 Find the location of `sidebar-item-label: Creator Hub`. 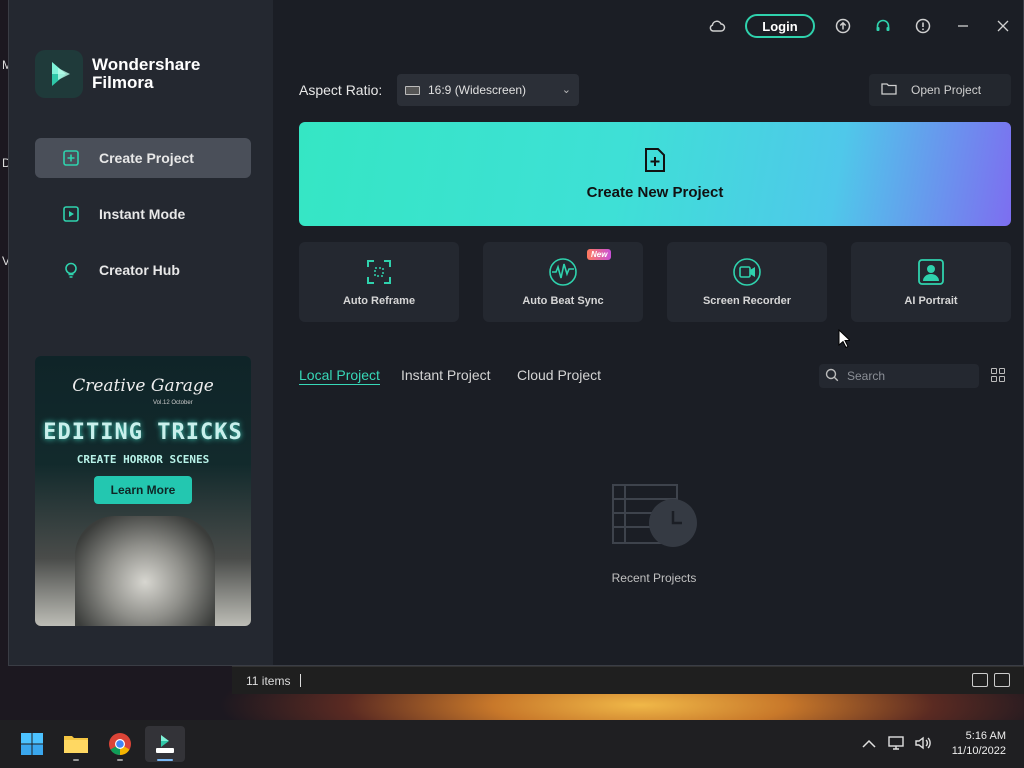

sidebar-item-label: Creator Hub is located at coordinates (139, 270).